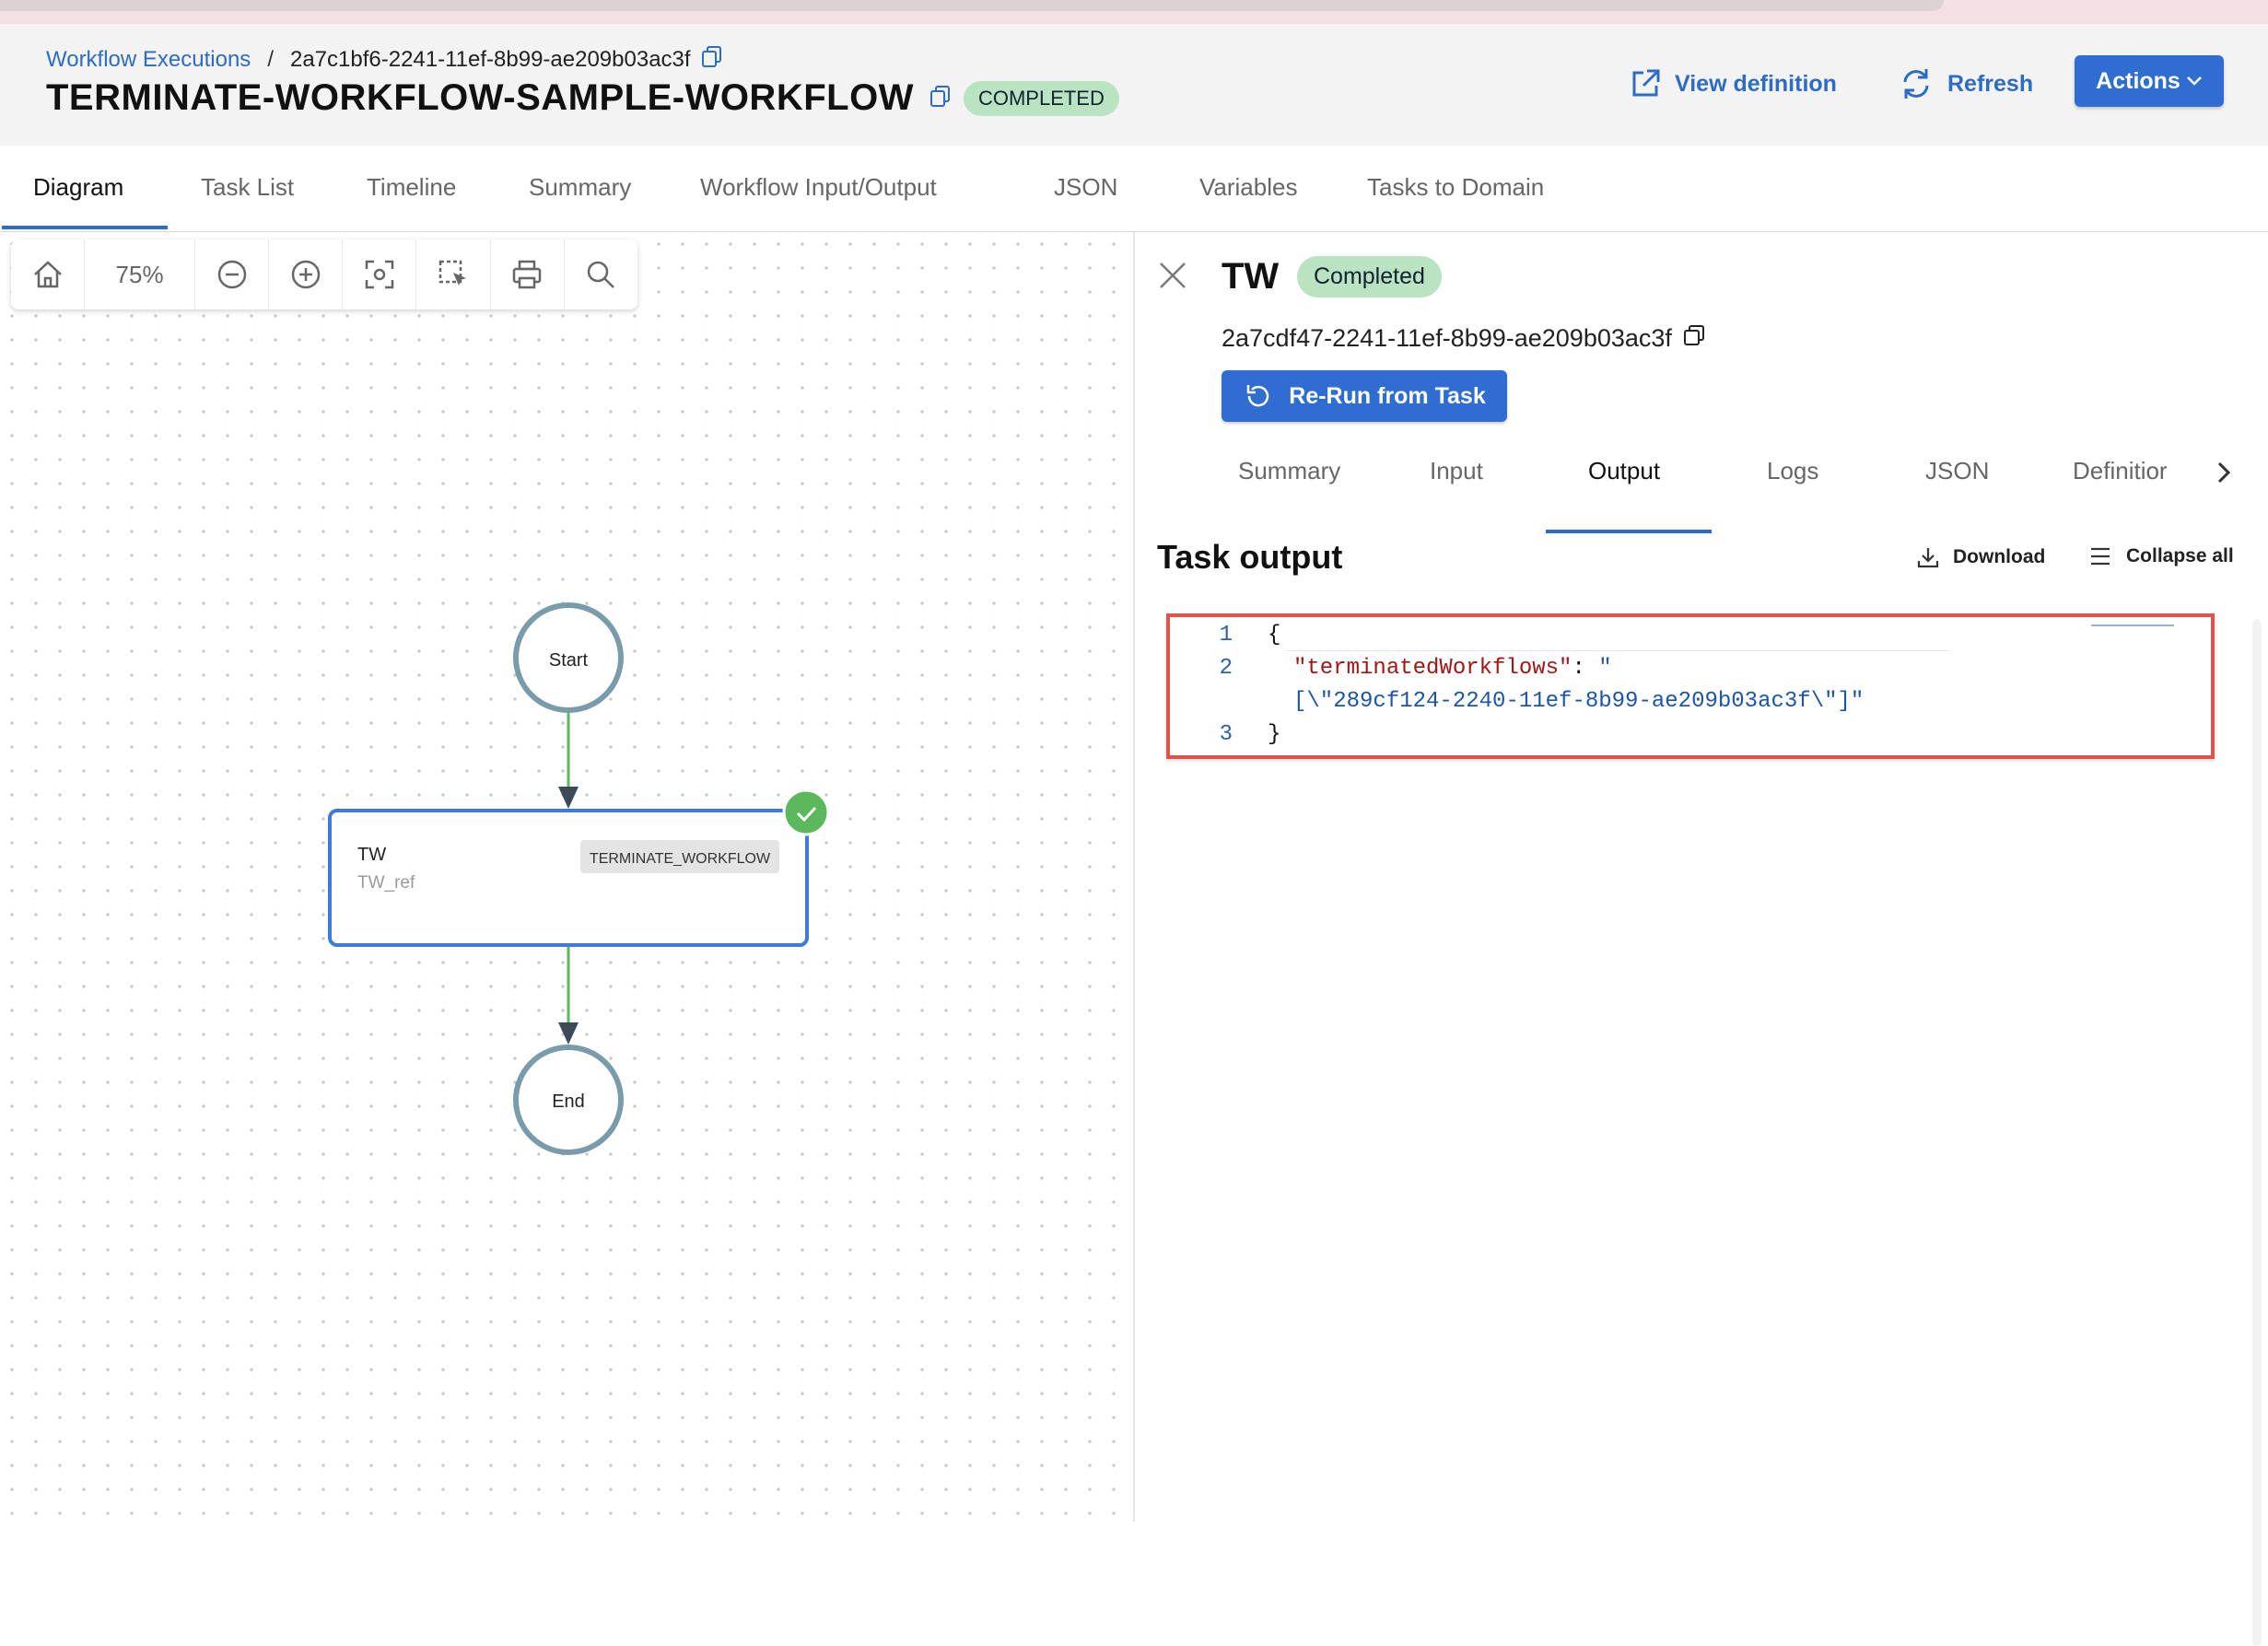 This screenshot has height=1646, width=2268. I want to click on view-definition-button: View definition, so click(1733, 84).